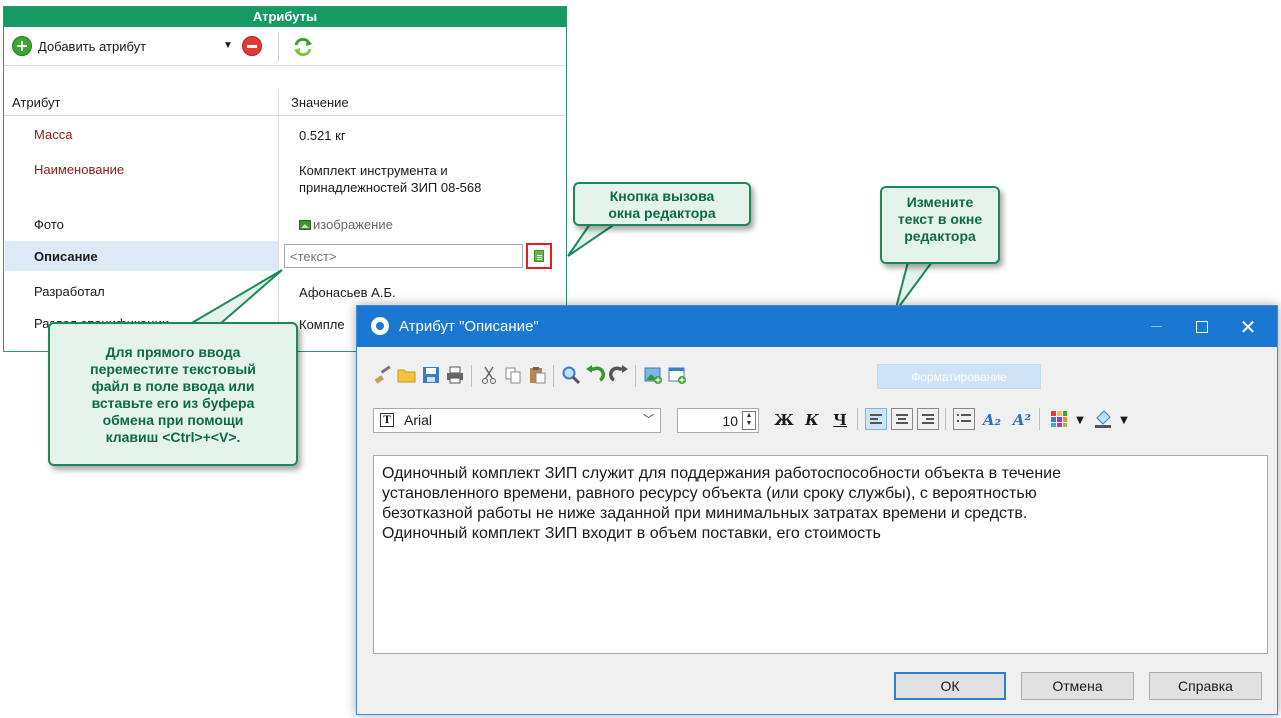 Image resolution: width=1281 pixels, height=718 pixels. I want to click on paste-icon, so click(537, 375).